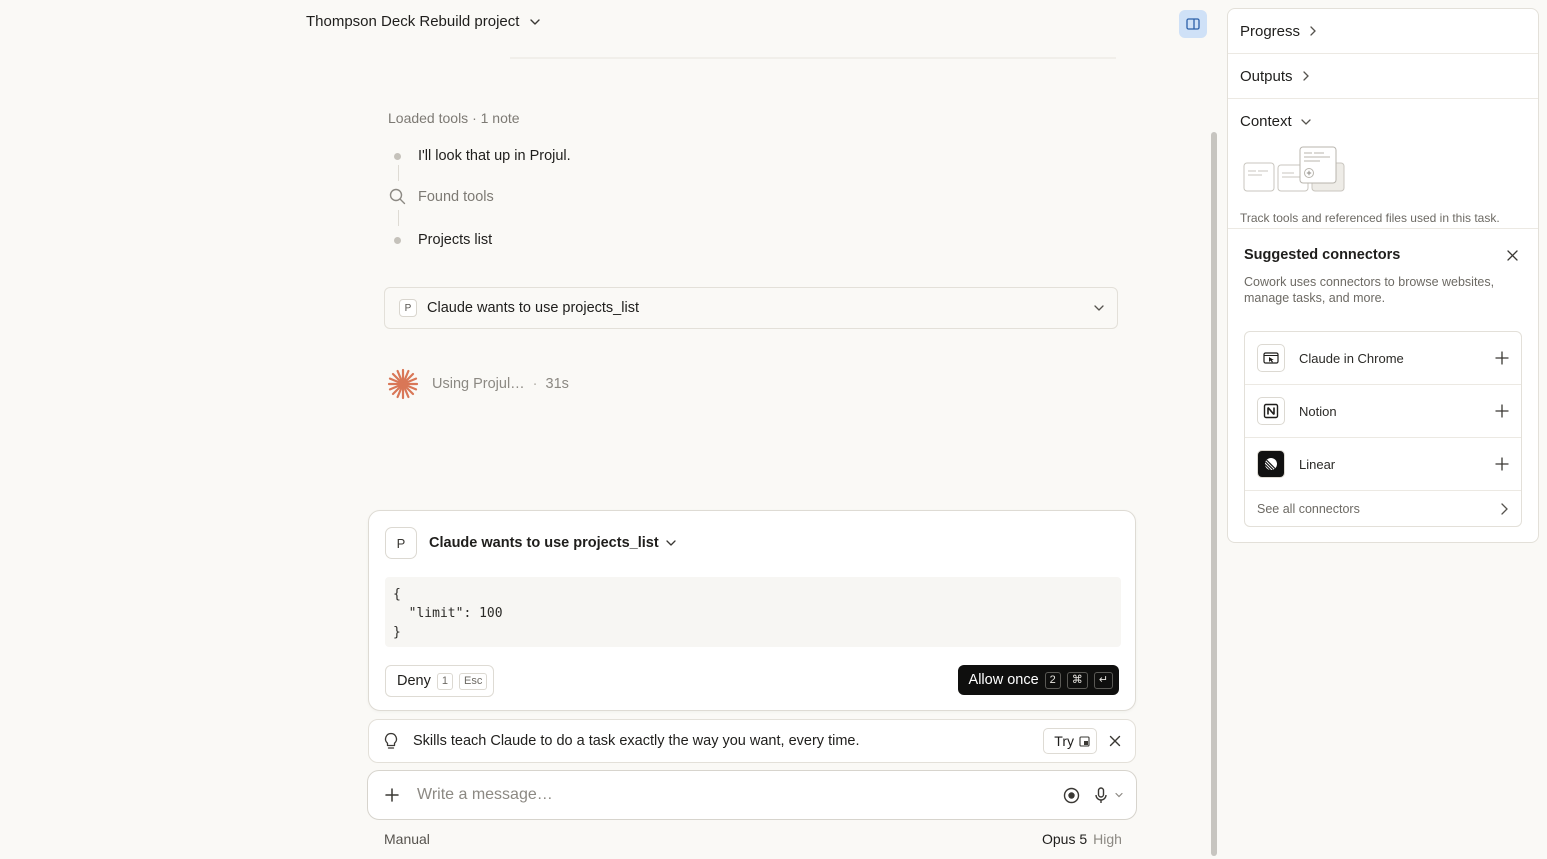 The width and height of the screenshot is (1547, 859). I want to click on lightbulb-icon, so click(391, 741).